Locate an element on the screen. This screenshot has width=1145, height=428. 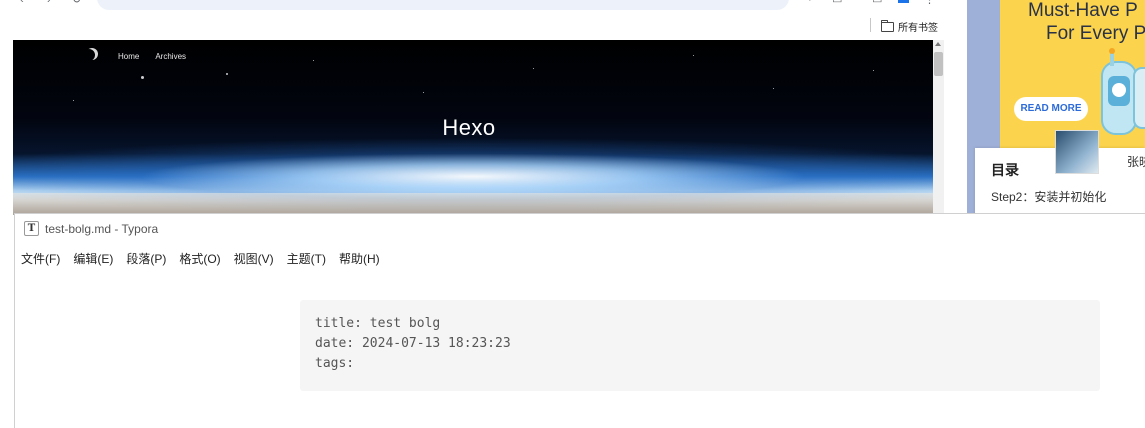
nav-home-link: Home is located at coordinates (128, 56).